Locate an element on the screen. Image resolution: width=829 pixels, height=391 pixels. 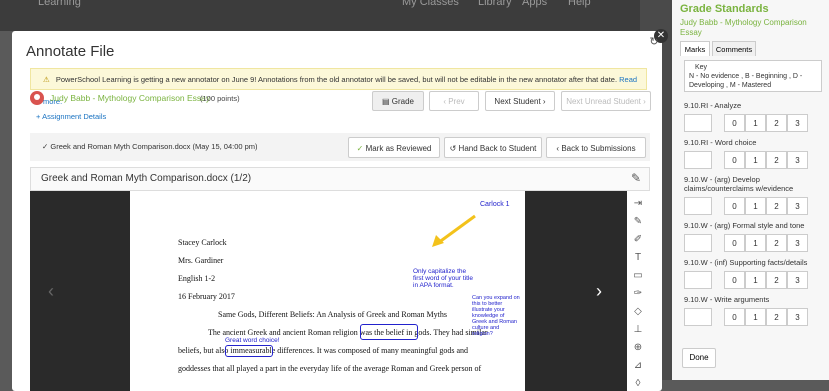
standard-analyze: 9.10.RI - Analyze 0 1 2 3 is located at coordinates (754, 116).